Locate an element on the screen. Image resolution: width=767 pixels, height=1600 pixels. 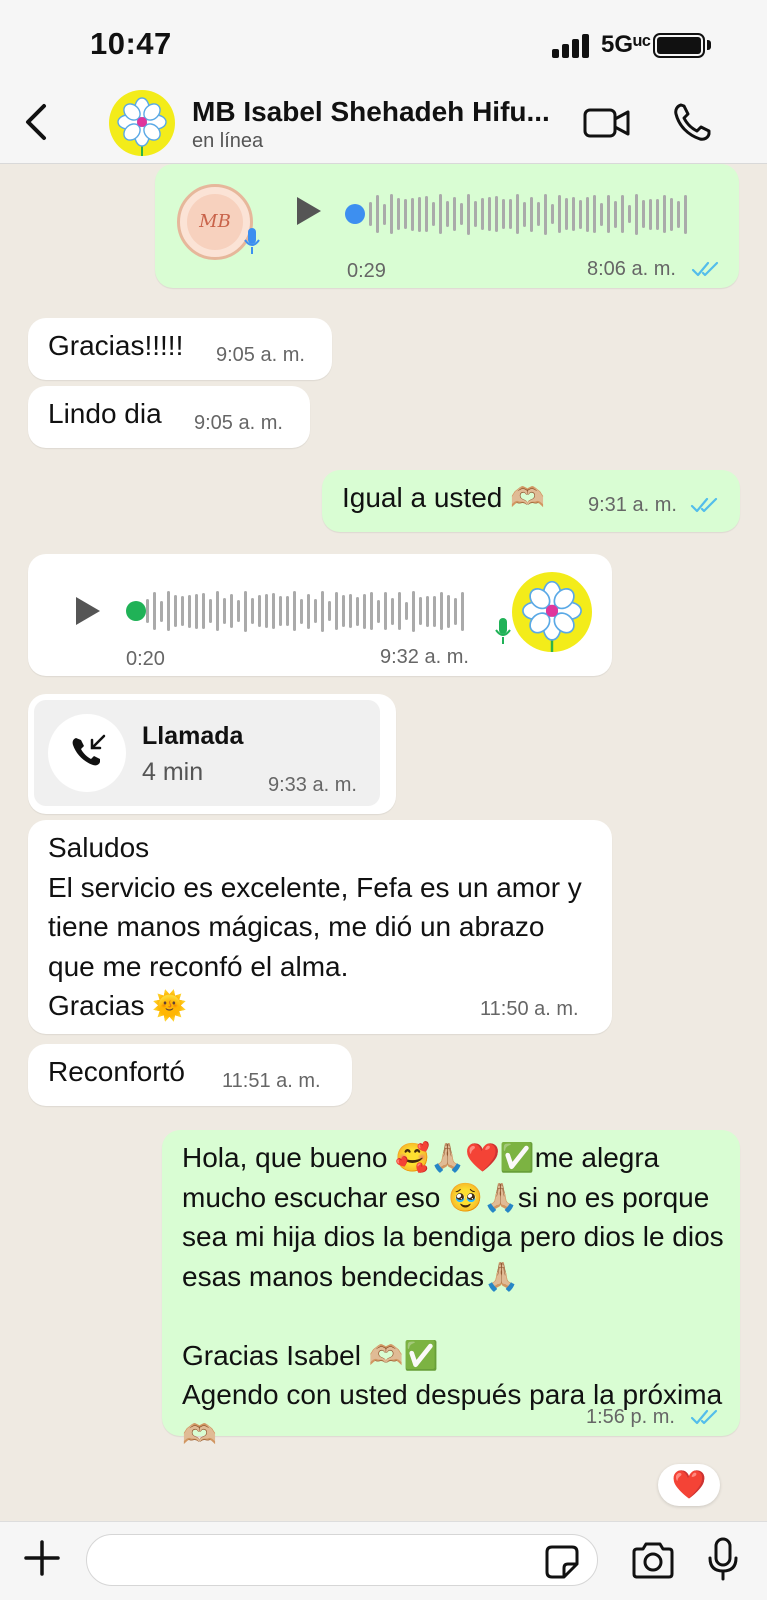
sticker-icon is located at coordinates (562, 1562).